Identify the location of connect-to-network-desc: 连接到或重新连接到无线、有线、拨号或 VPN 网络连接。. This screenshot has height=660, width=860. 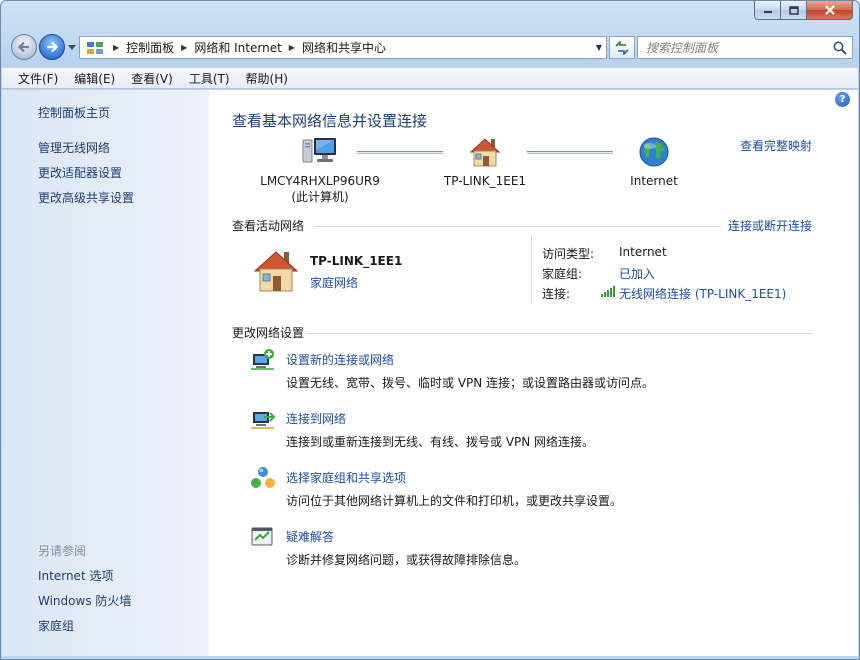
(440, 442).